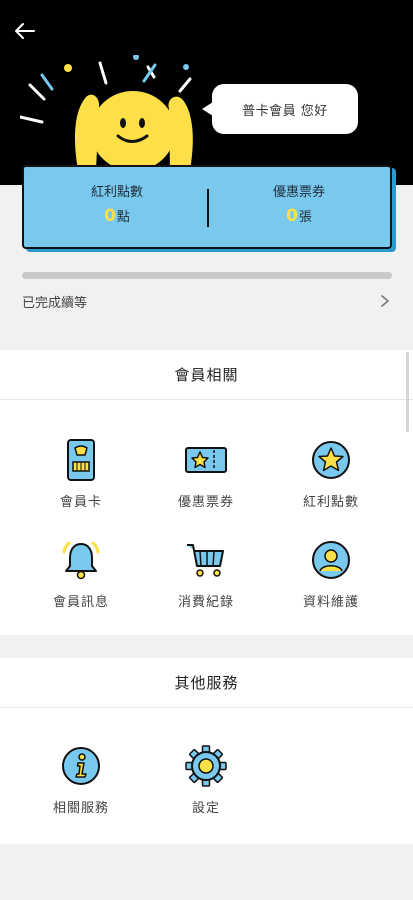  Describe the element at coordinates (331, 560) in the screenshot. I see `user-profile-icon` at that location.